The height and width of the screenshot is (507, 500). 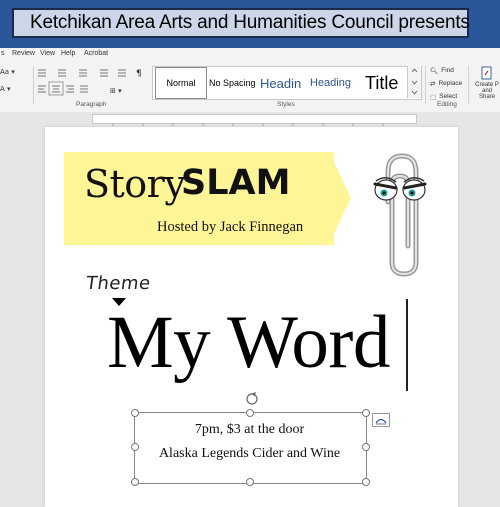 I want to click on styles-scroll-button, so click(x=414, y=82).